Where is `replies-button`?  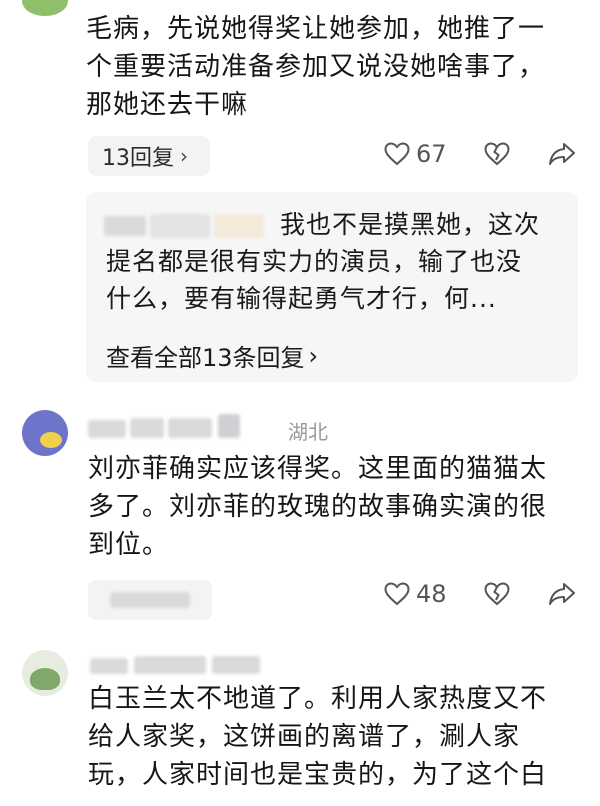 replies-button is located at coordinates (150, 600).